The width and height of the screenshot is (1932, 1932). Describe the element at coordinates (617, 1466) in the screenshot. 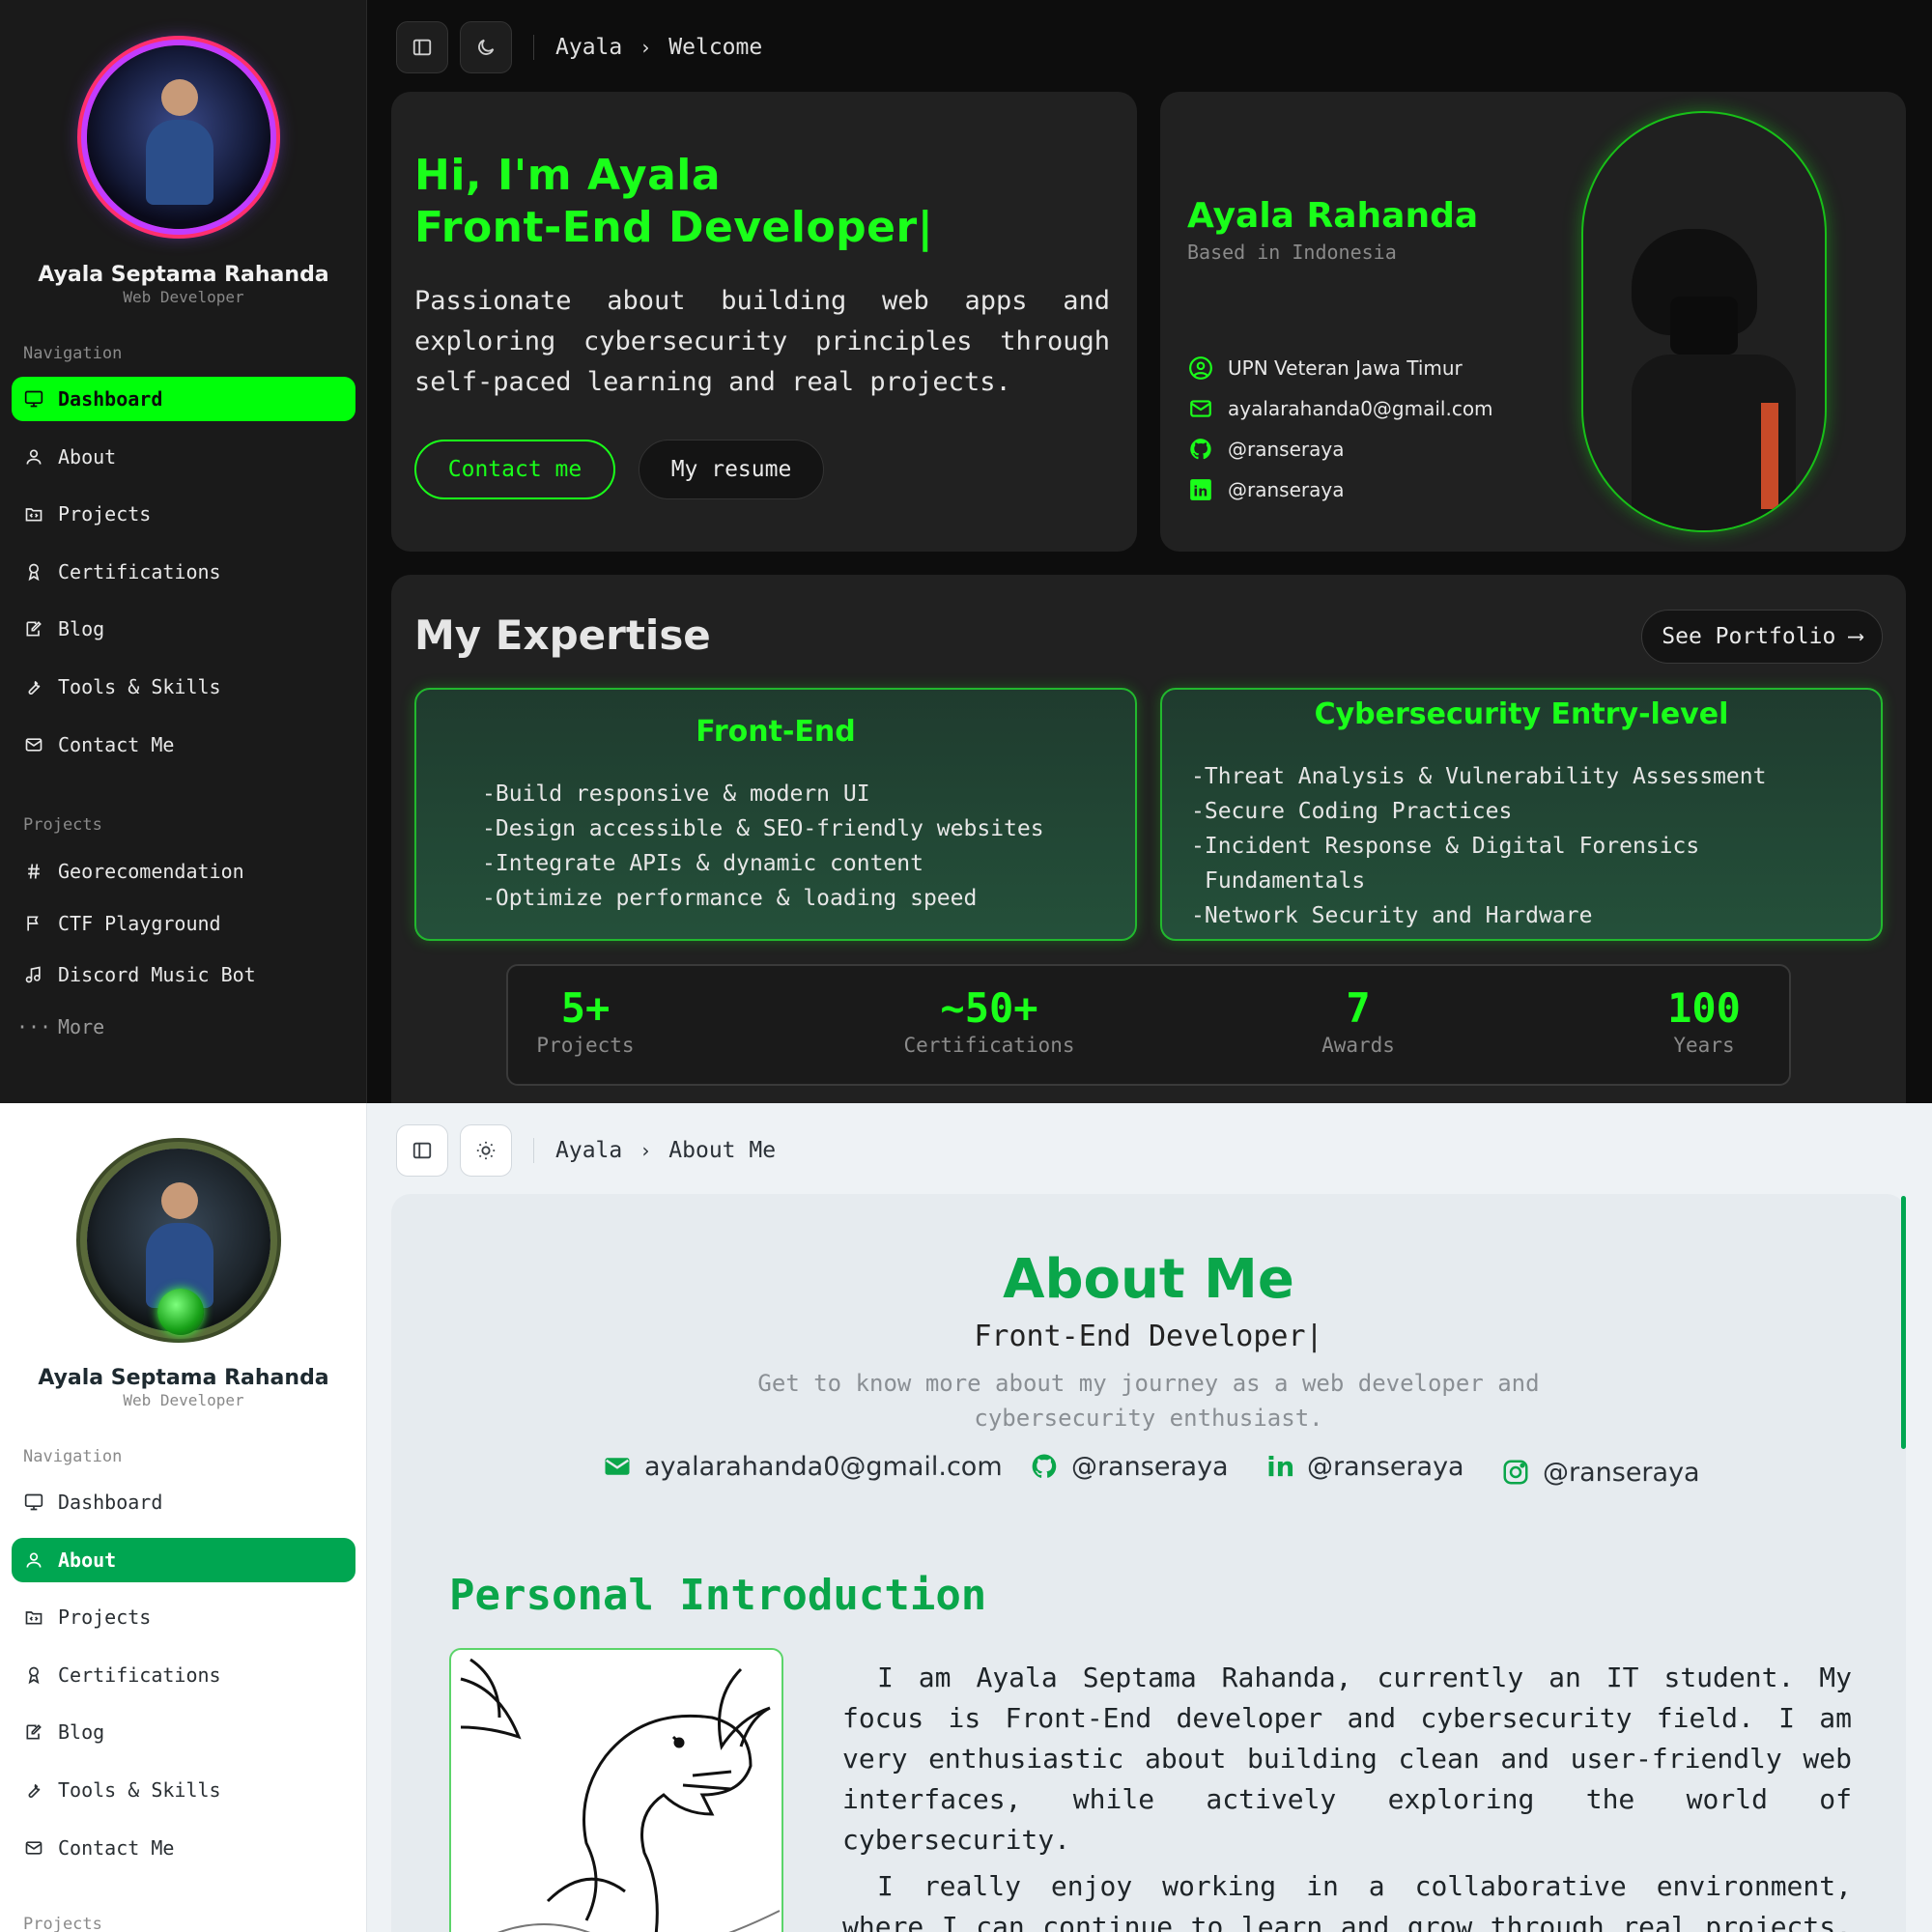

I see `envelope-icon` at that location.